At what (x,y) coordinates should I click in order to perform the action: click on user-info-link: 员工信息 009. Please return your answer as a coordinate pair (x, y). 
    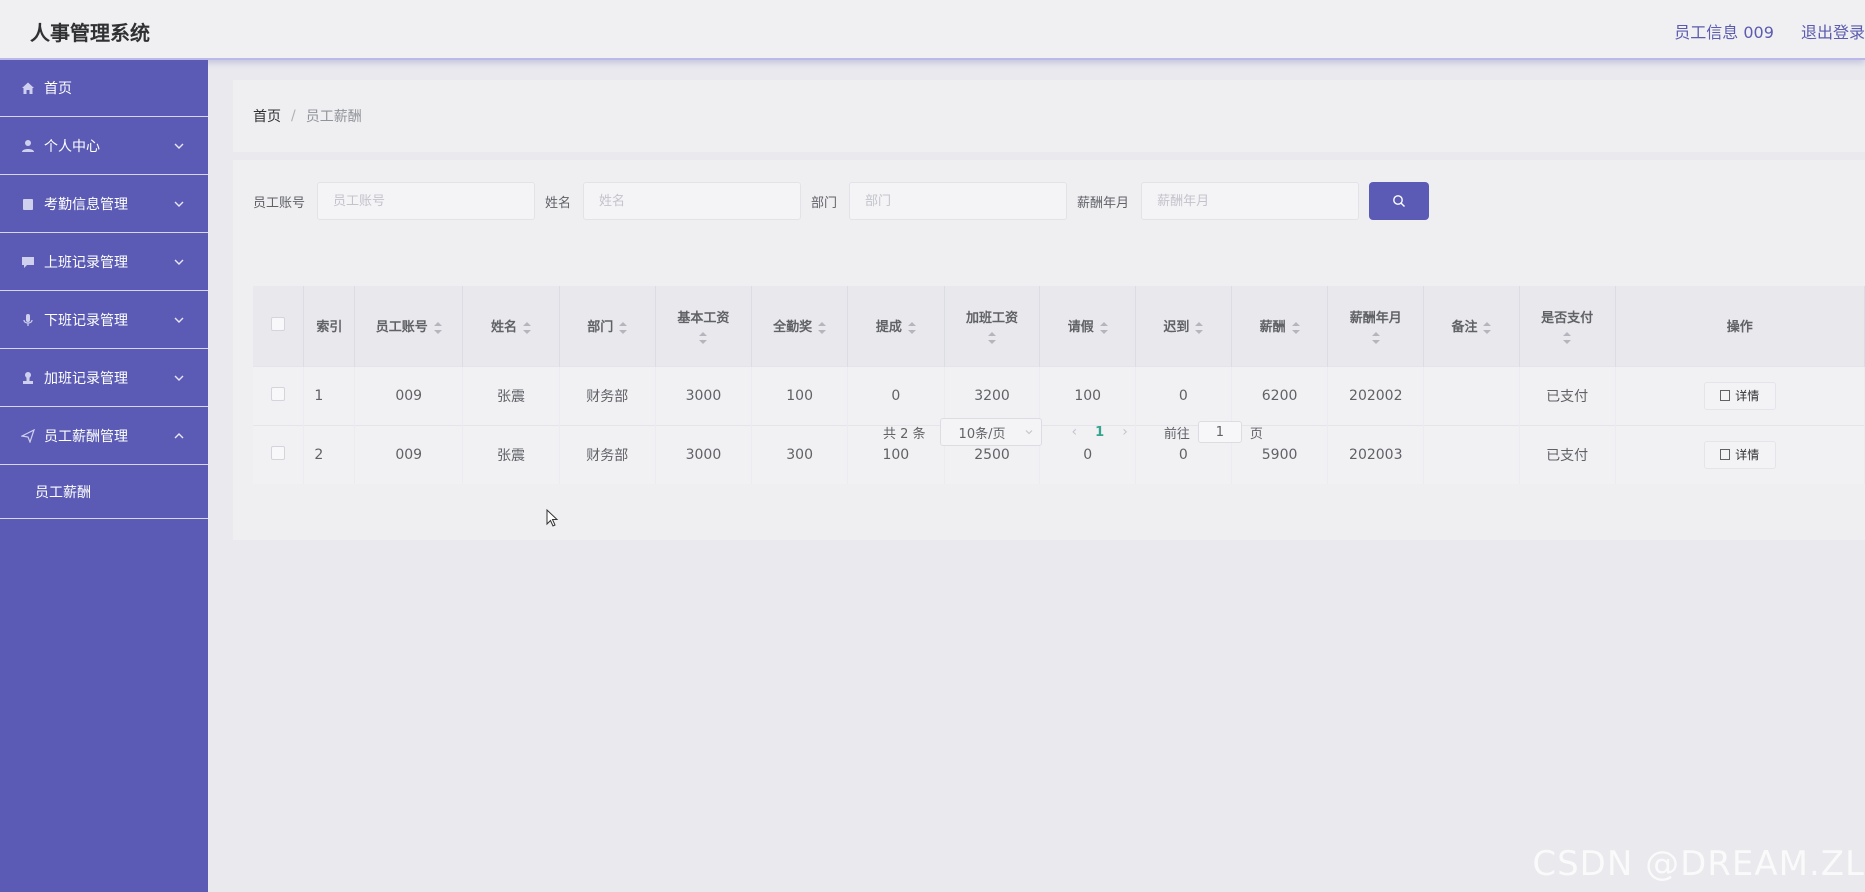
    Looking at the image, I should click on (1724, 32).